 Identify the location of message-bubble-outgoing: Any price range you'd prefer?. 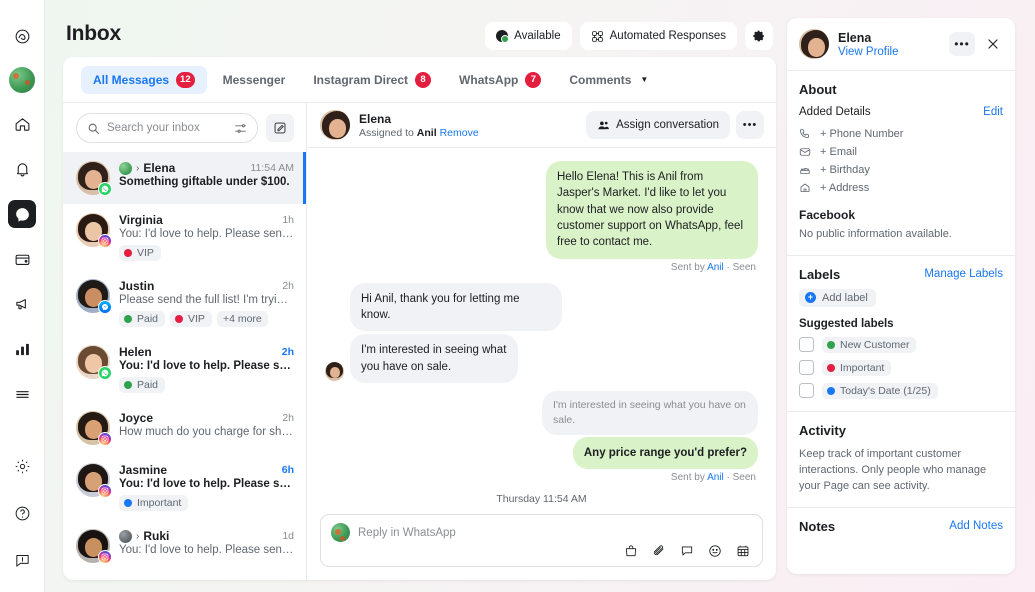
(665, 453).